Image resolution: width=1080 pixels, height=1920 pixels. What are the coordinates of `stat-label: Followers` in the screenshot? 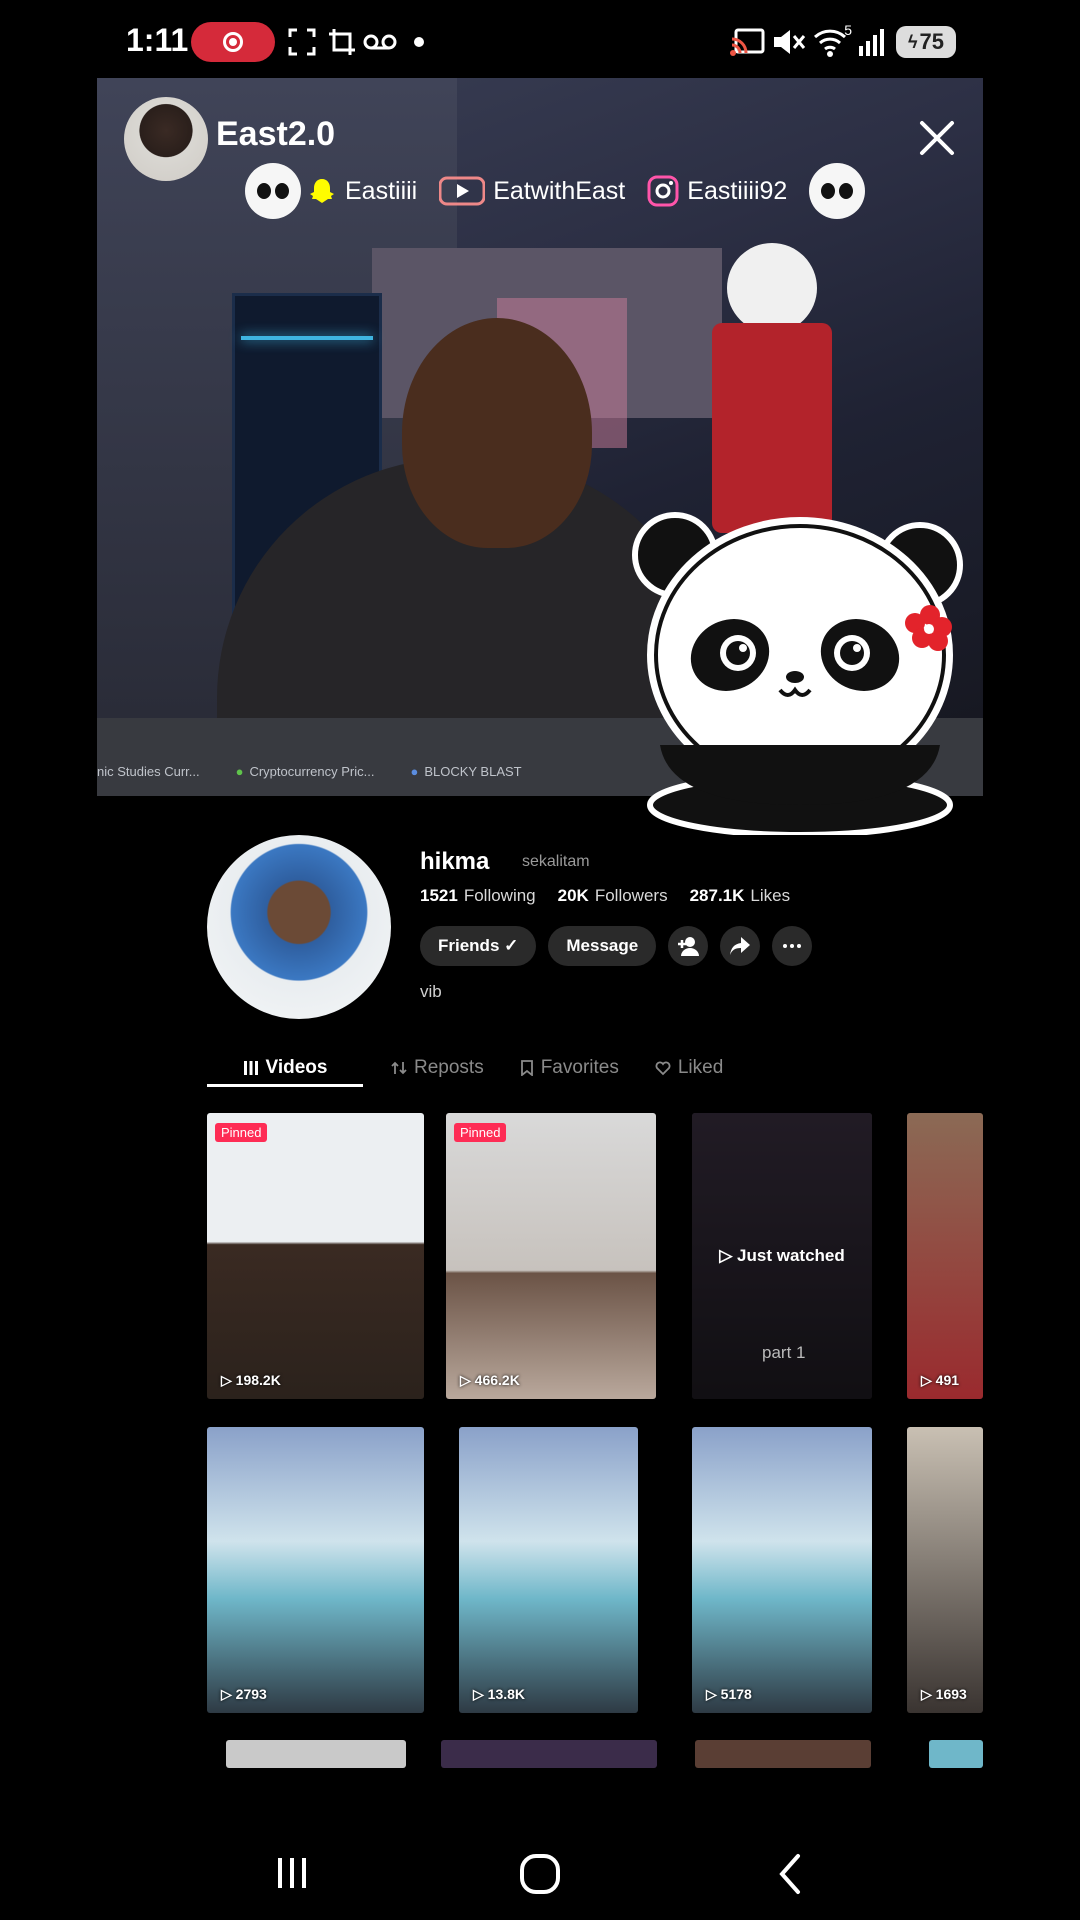 It's located at (631, 895).